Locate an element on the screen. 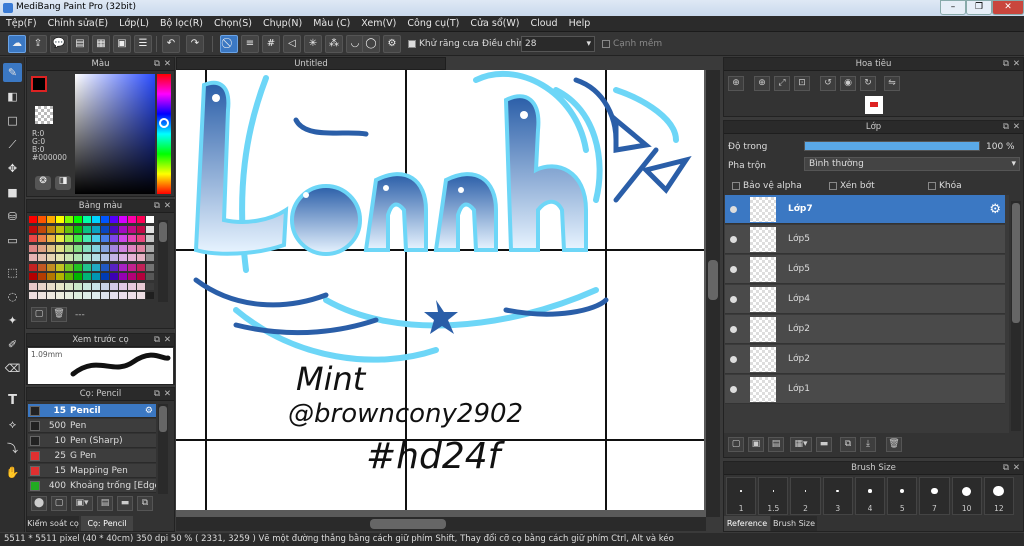 Image resolution: width=1024 pixels, height=546 pixels. list-icon: ☰ is located at coordinates (143, 44).